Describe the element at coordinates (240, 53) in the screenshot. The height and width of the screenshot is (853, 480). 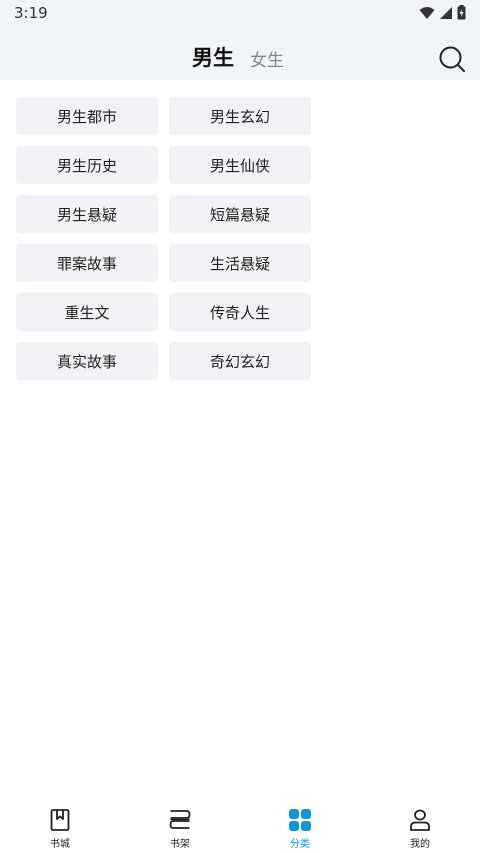
I see `header: 男生 女生` at that location.